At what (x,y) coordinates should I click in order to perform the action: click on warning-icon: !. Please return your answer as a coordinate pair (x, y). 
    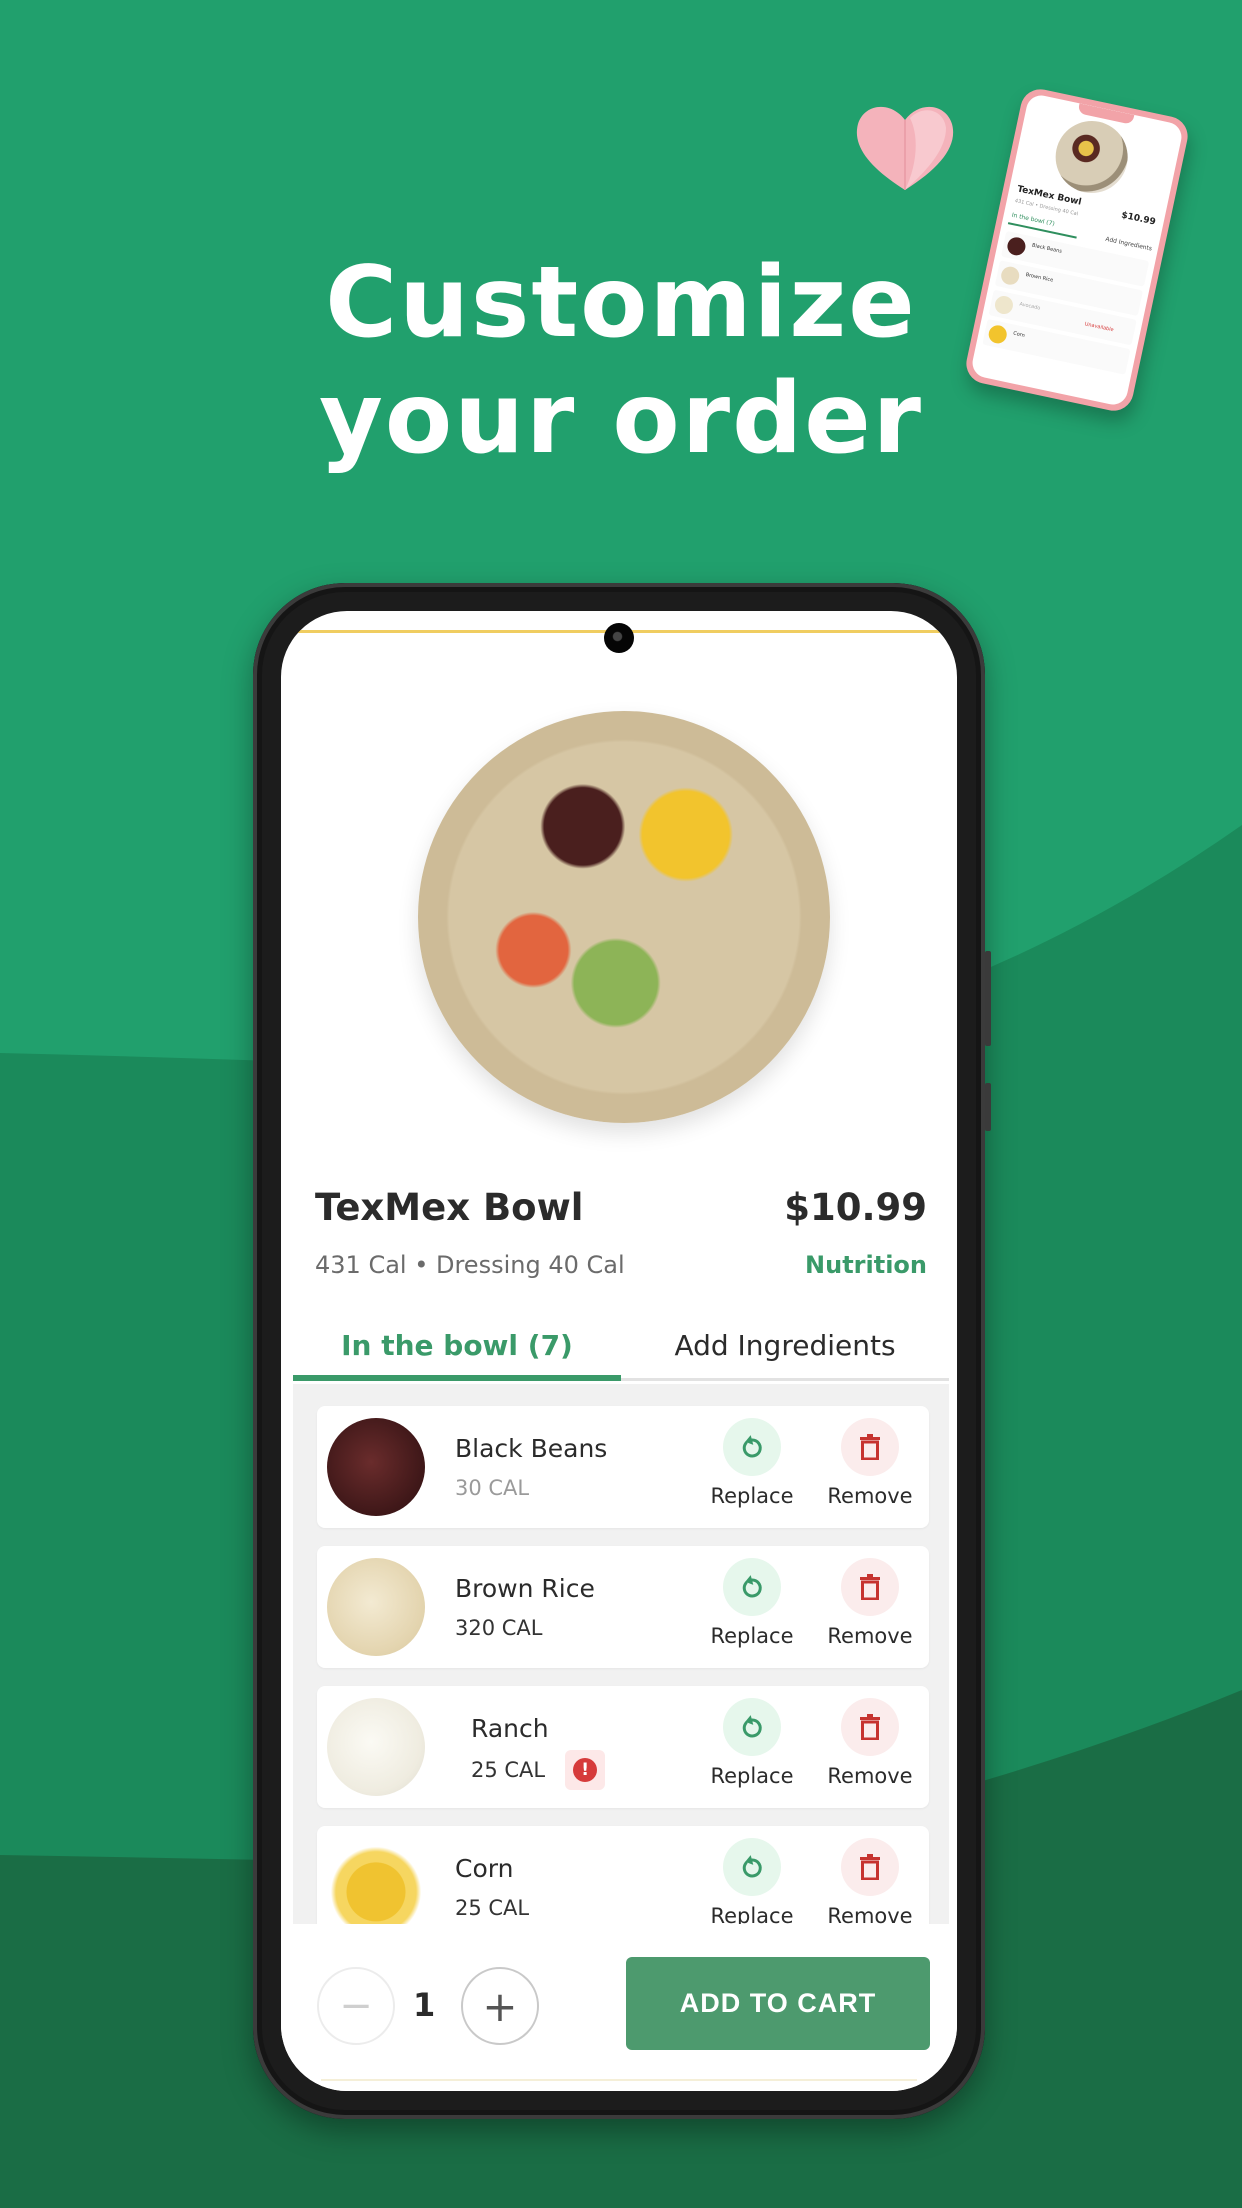
    Looking at the image, I should click on (585, 1770).